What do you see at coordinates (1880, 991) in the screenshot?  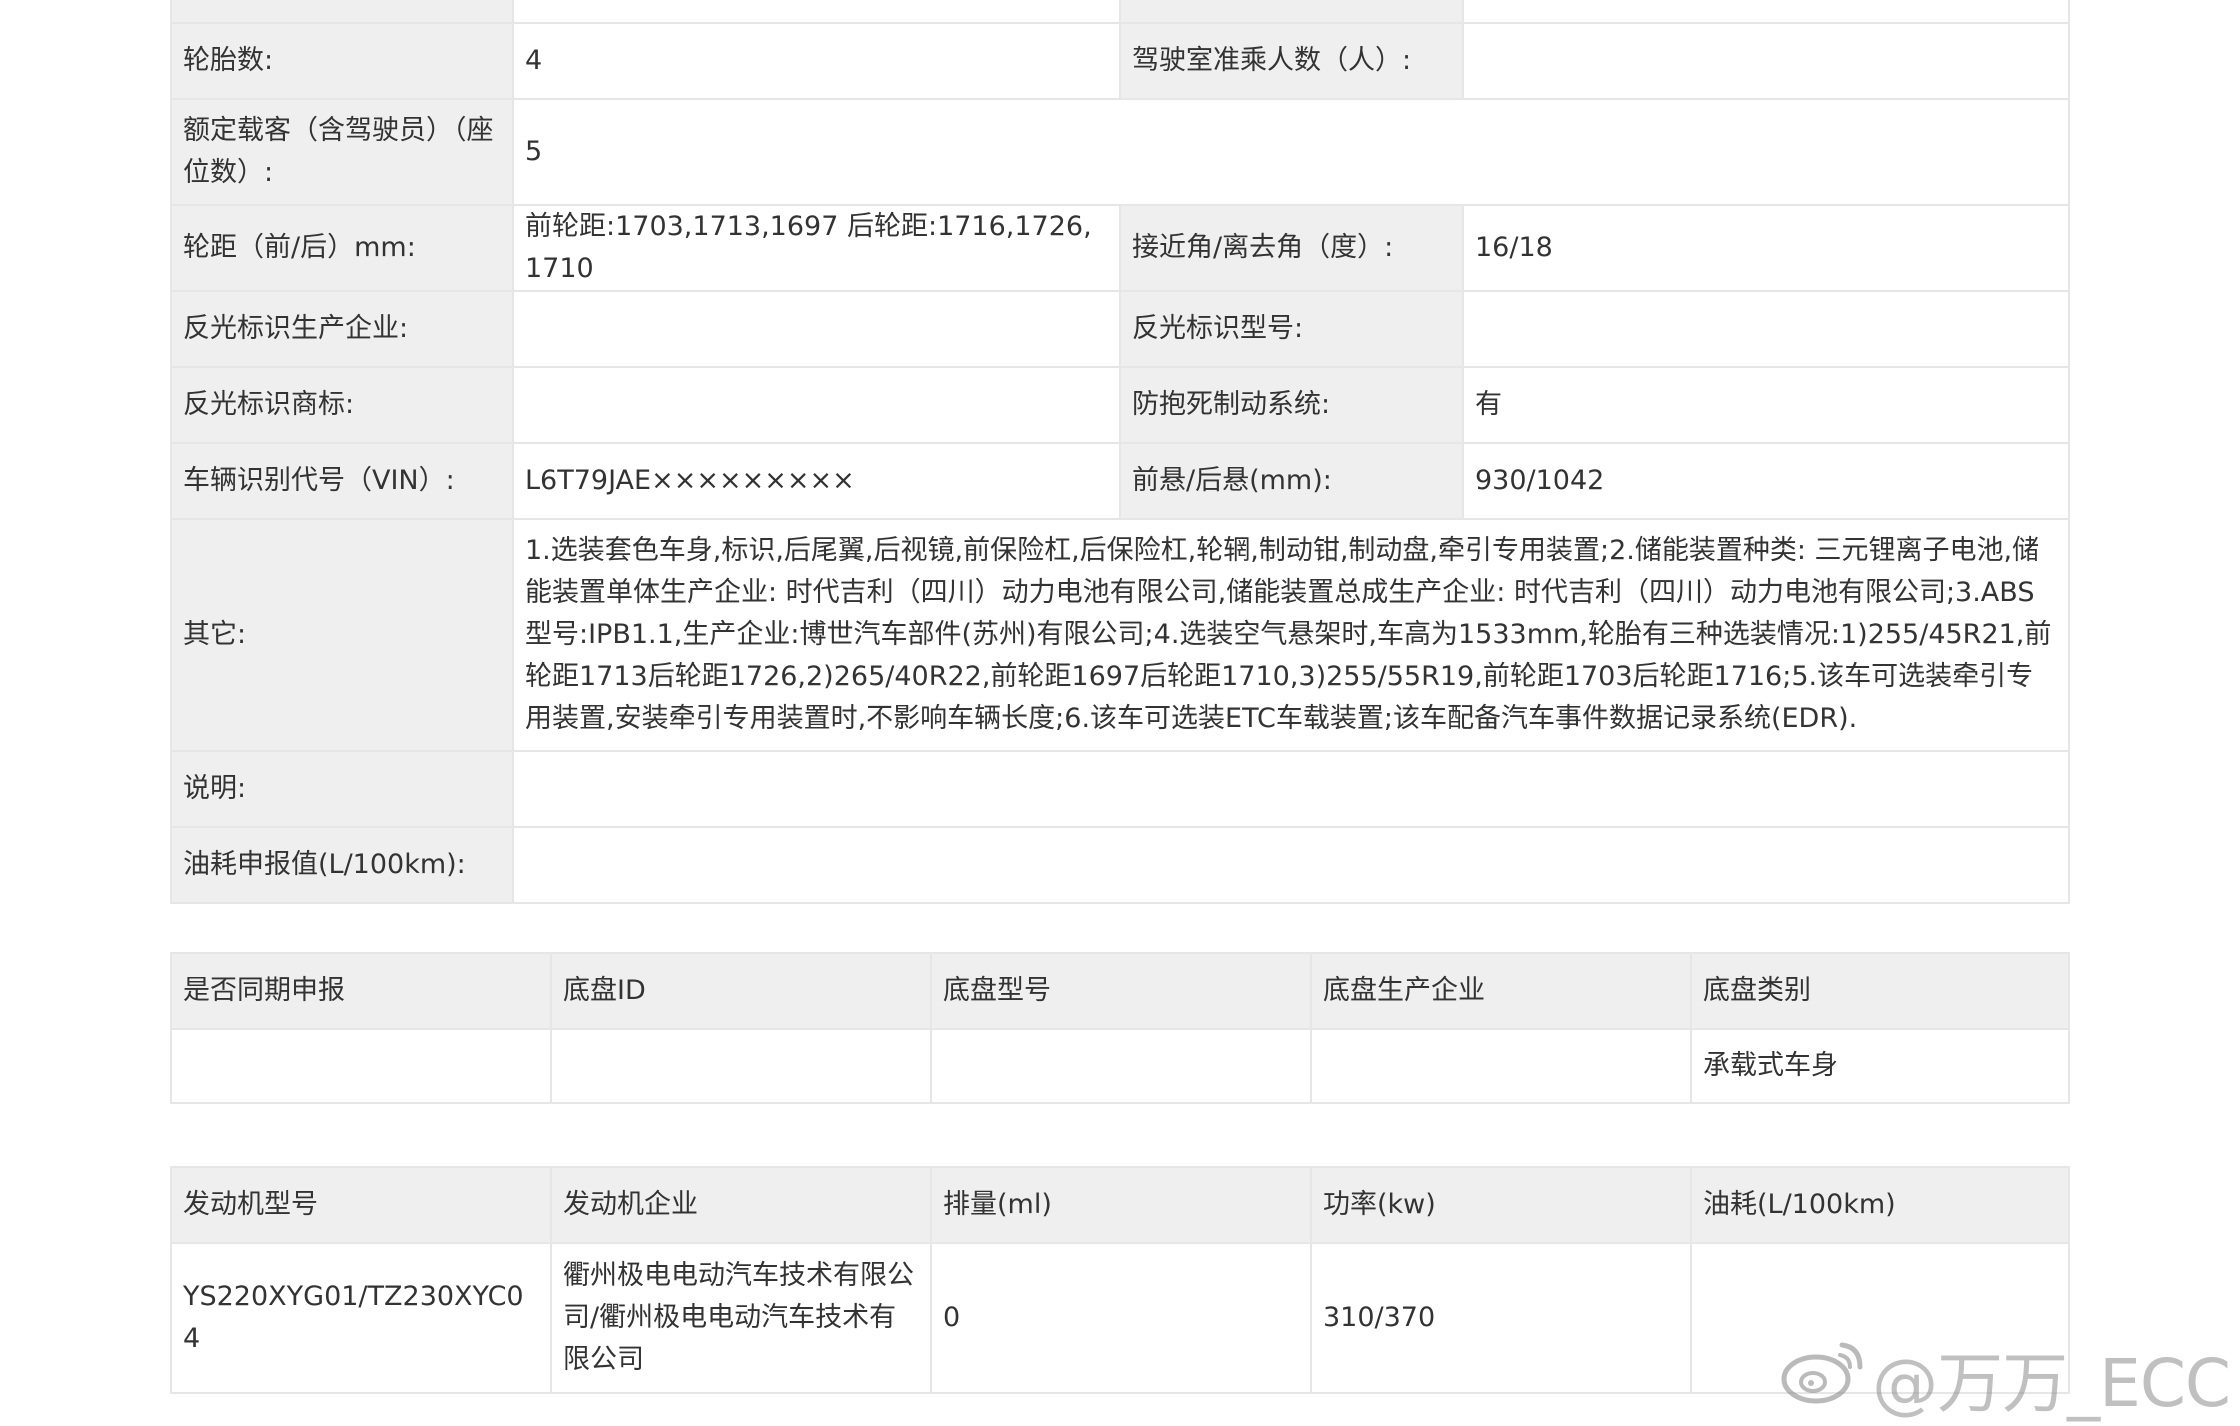 I see `chassis-header-cell: 底盘类别` at bounding box center [1880, 991].